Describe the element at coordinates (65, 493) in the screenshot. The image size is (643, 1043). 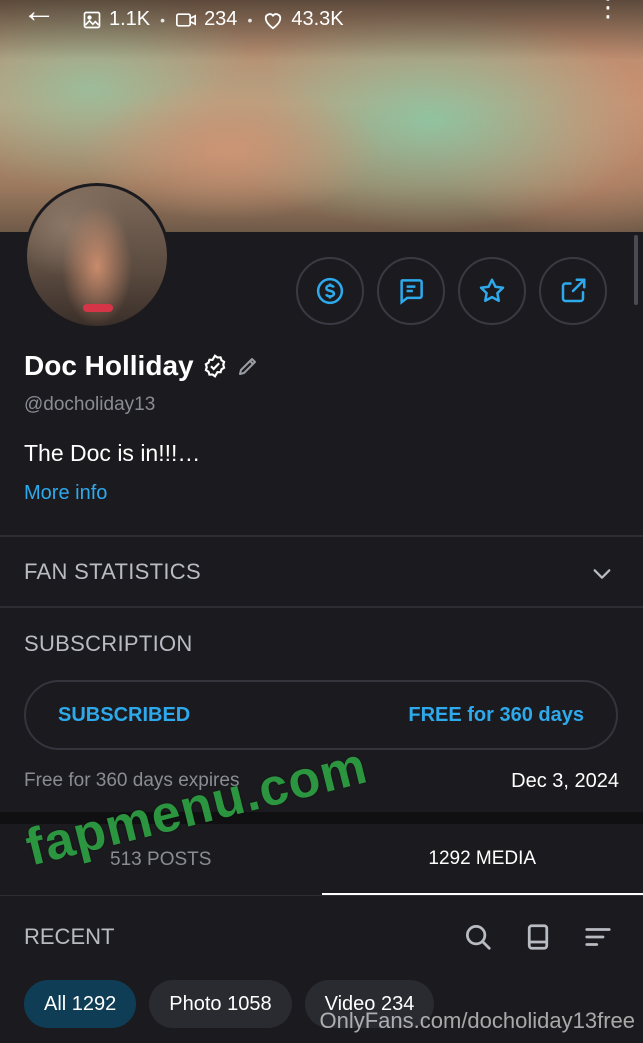
I see `more-info-link: More info` at that location.